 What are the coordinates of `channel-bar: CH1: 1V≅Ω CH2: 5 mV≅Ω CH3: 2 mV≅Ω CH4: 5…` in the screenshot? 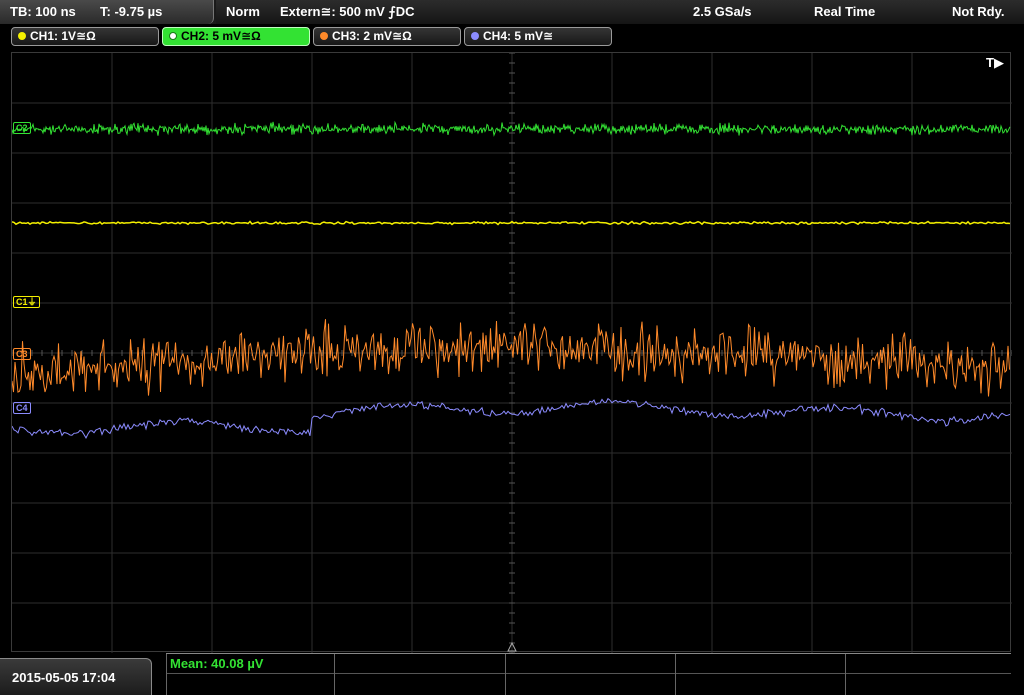 It's located at (512, 36).